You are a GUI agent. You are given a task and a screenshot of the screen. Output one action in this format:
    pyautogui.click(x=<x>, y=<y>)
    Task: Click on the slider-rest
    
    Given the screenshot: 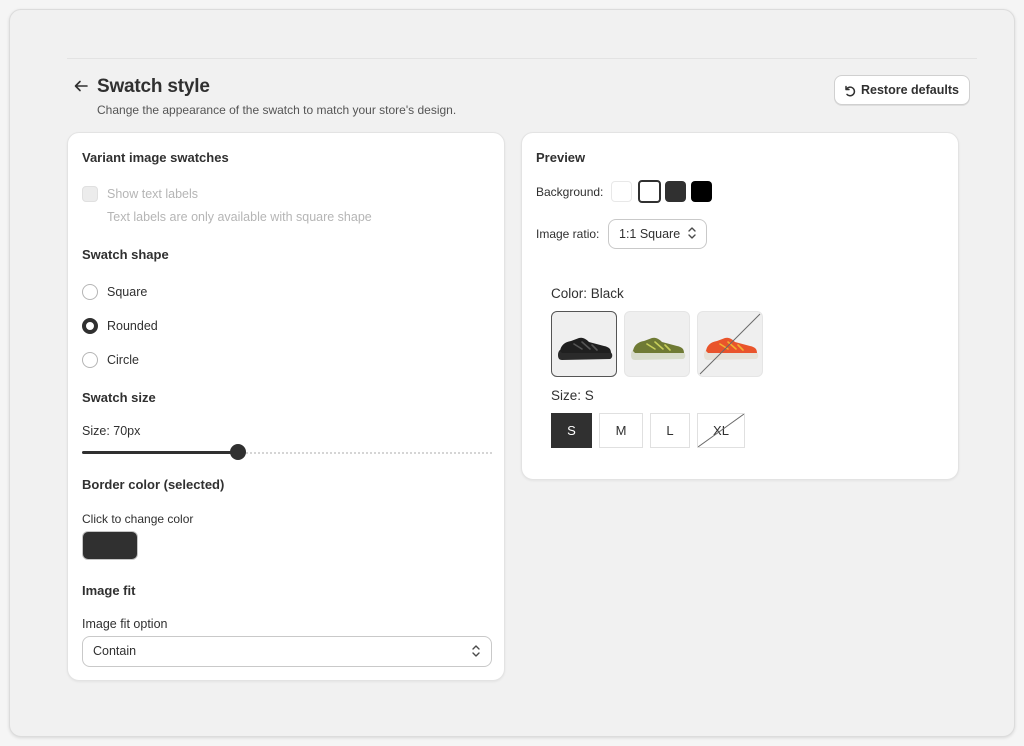 What is the action you would take?
    pyautogui.click(x=369, y=453)
    